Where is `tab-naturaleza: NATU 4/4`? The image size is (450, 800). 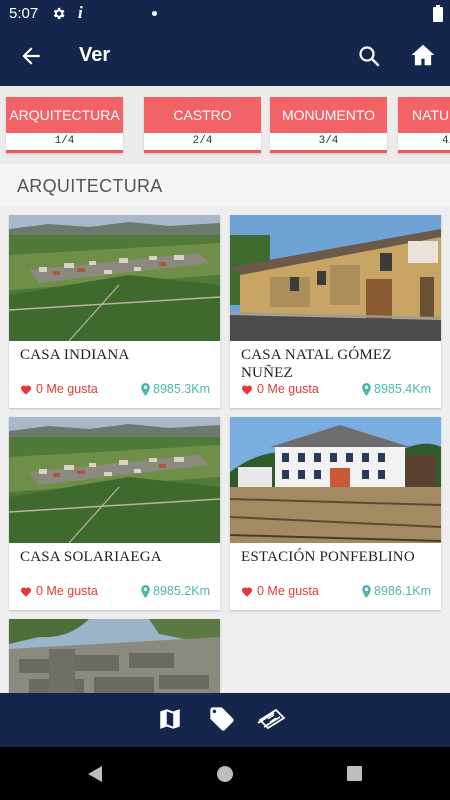 tab-naturaleza: NATU 4/4 is located at coordinates (424, 125).